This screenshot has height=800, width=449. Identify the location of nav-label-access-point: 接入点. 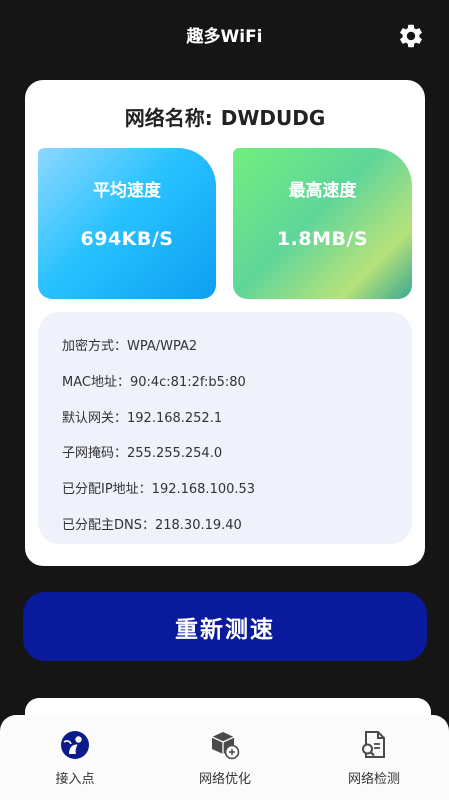
(75, 779).